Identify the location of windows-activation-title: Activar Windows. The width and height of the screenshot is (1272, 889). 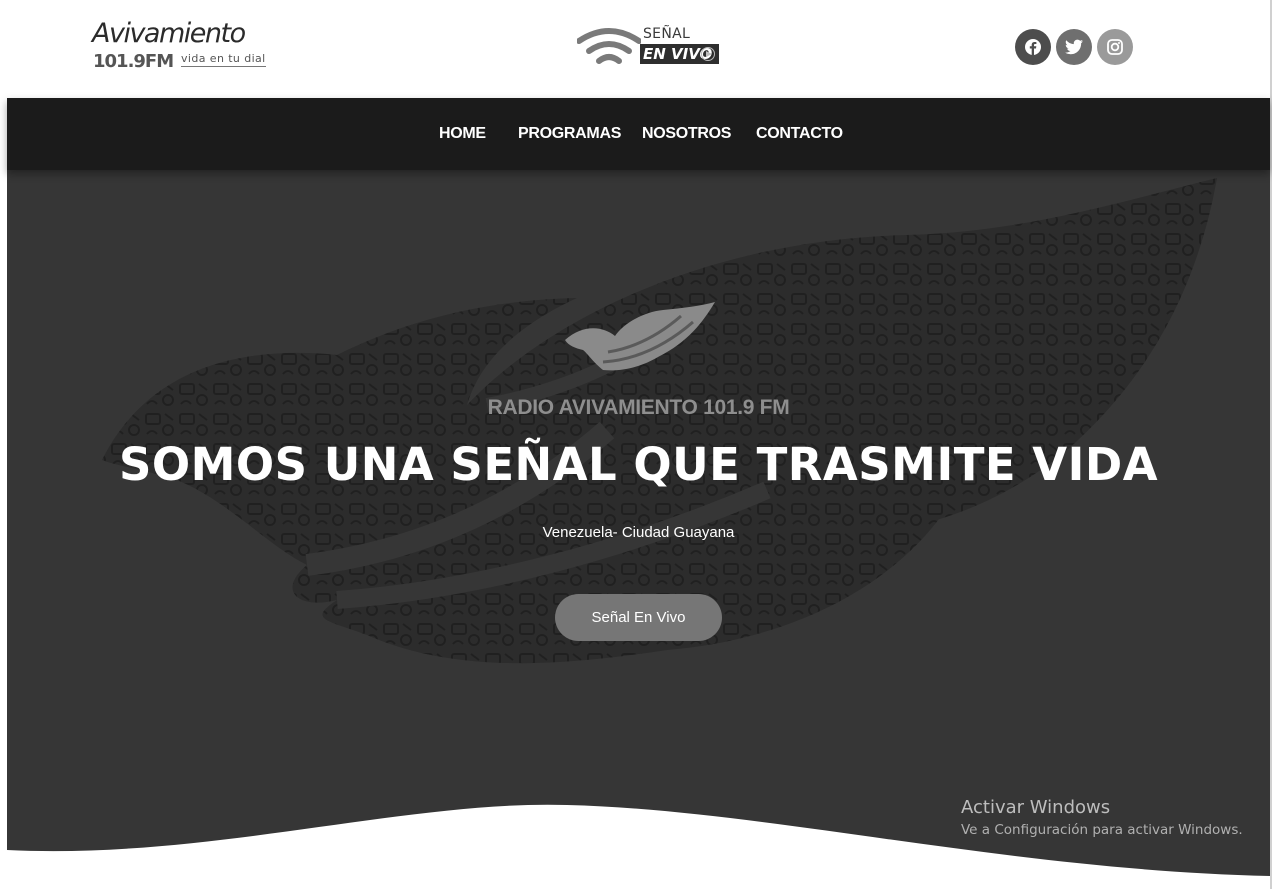
(1036, 807).